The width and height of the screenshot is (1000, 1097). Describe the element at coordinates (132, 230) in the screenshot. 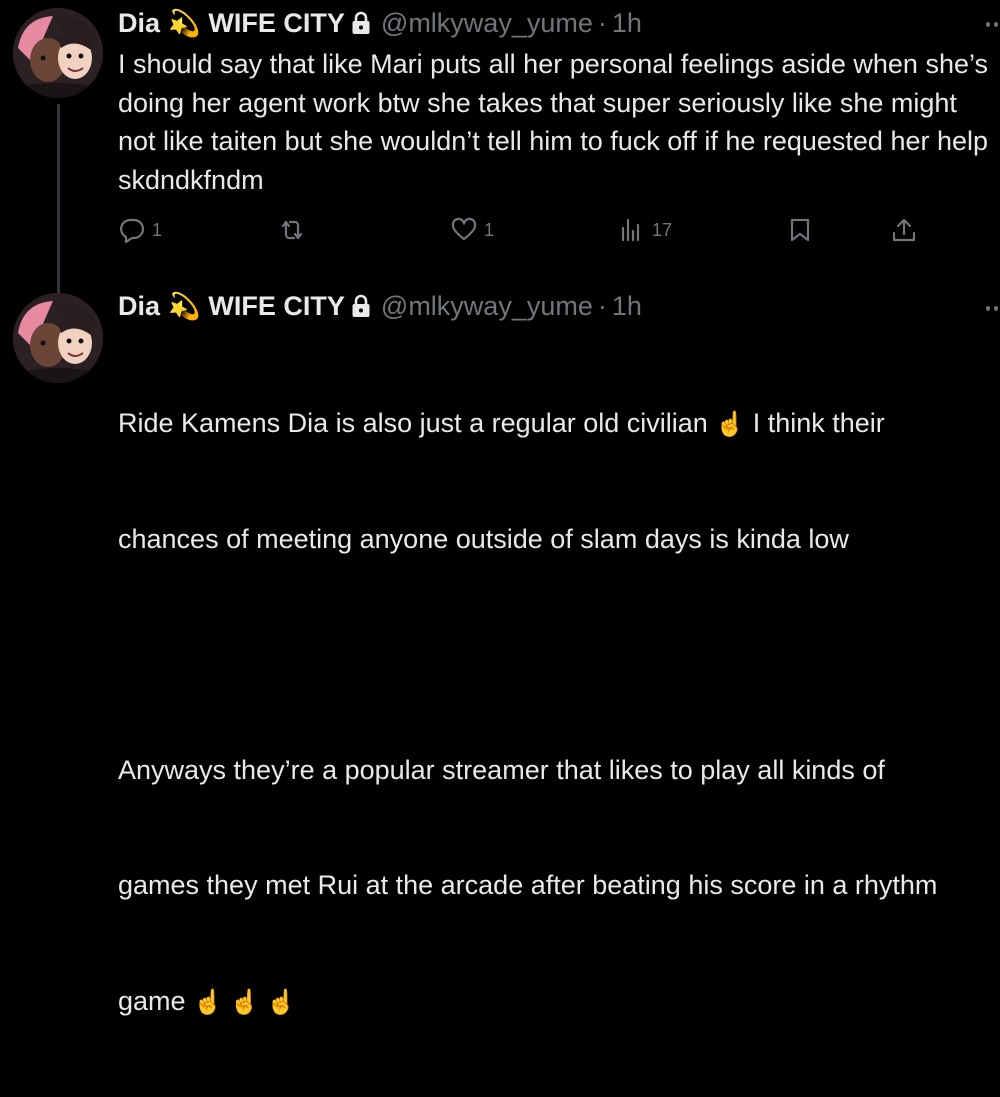

I see `reply-icon` at that location.